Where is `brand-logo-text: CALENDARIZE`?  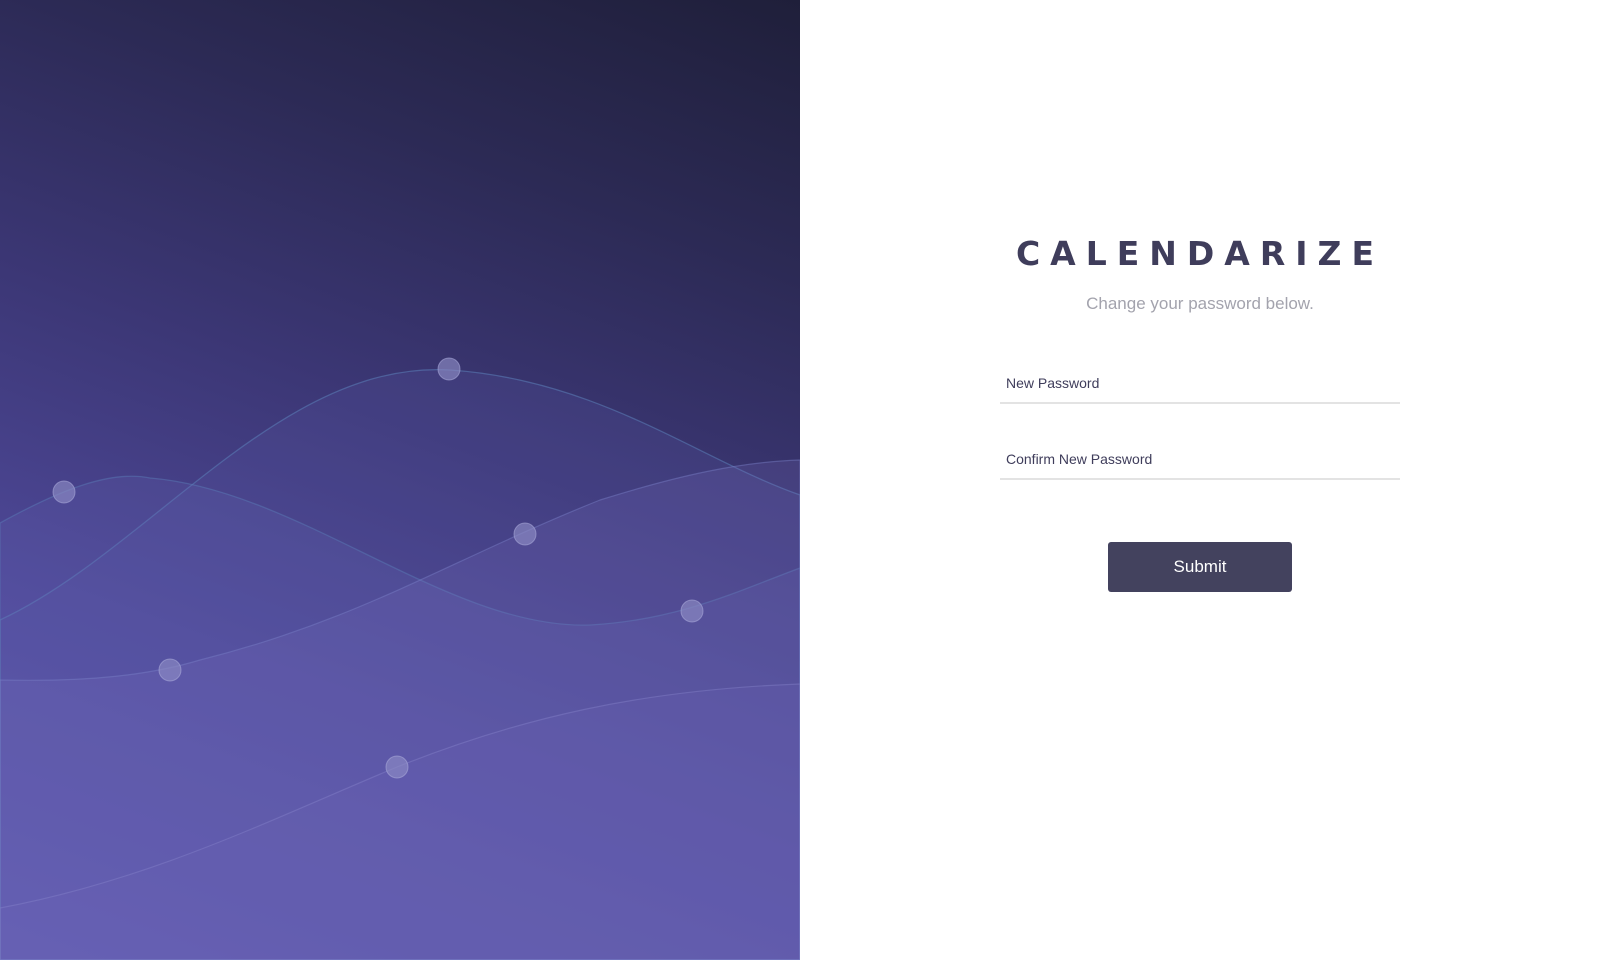
brand-logo-text: CALENDARIZE is located at coordinates (1200, 253).